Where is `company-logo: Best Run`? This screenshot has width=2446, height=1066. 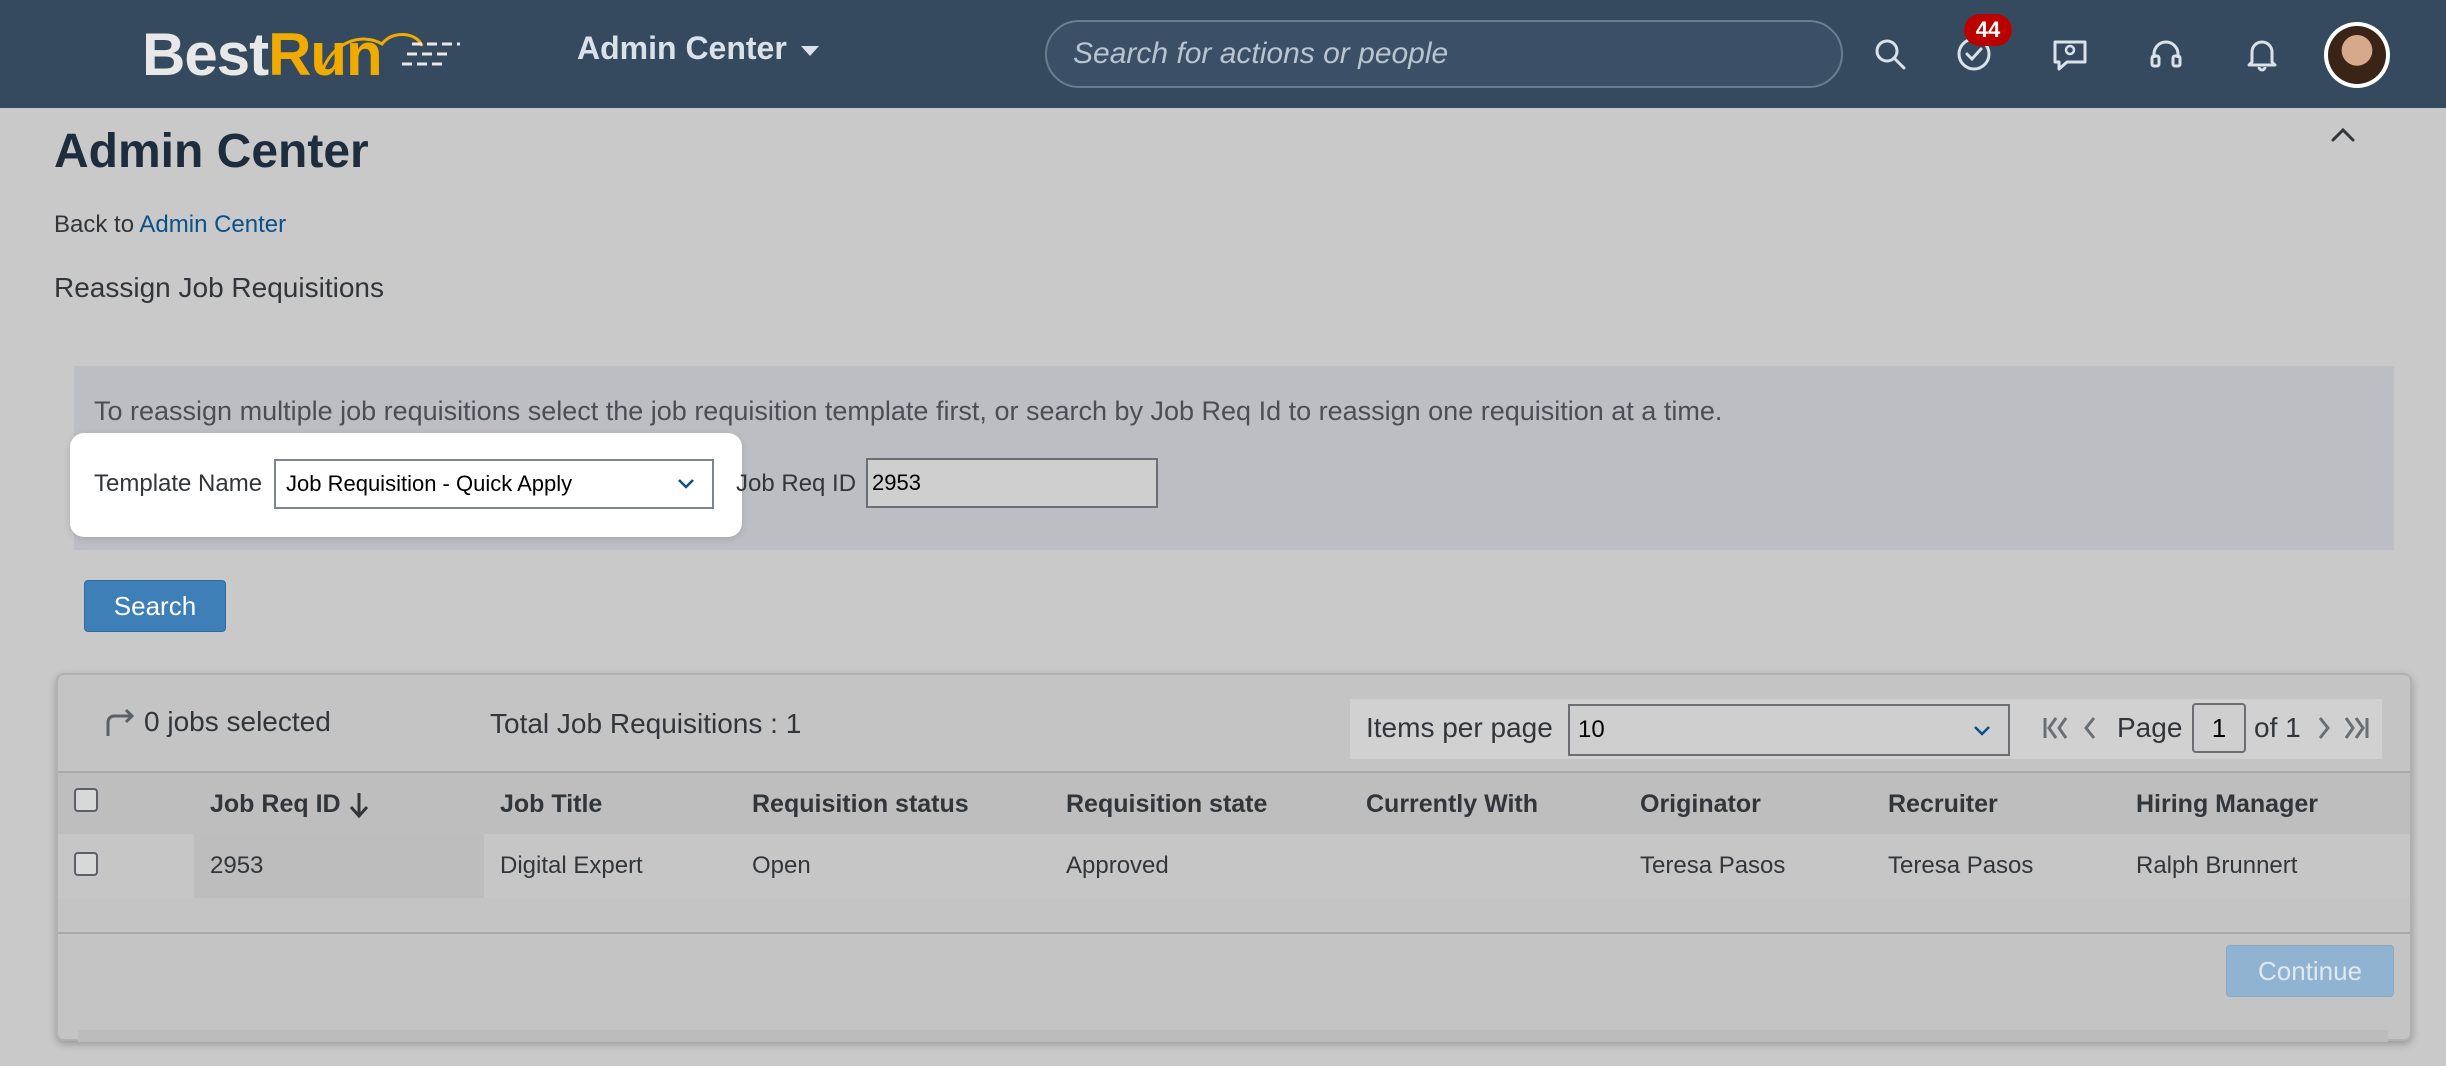 company-logo: Best Run is located at coordinates (301, 54).